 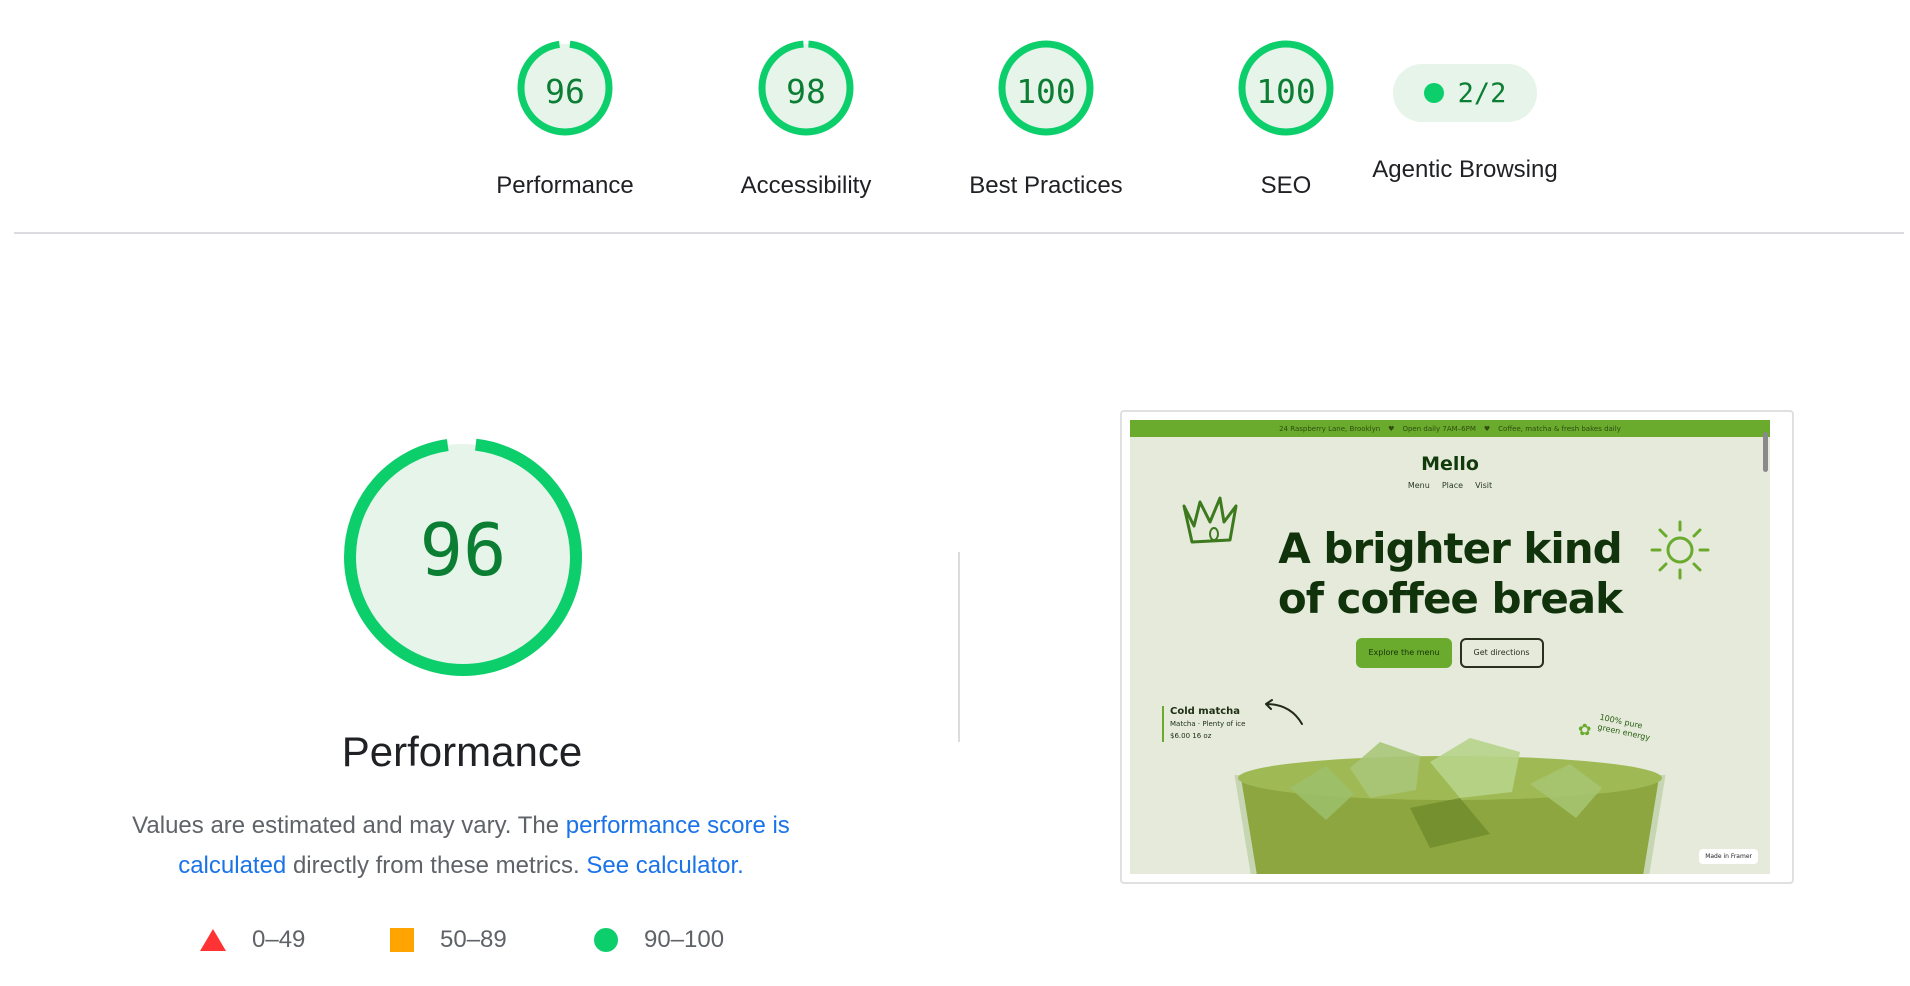 I want to click on gauge-label: Performance, so click(x=565, y=185).